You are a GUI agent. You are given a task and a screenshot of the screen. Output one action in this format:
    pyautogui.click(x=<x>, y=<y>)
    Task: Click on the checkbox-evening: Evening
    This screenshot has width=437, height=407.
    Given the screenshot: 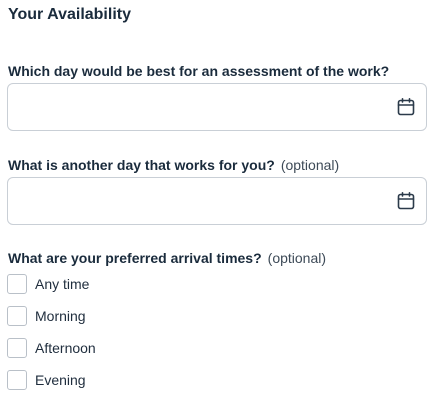 What is the action you would take?
    pyautogui.click(x=46, y=380)
    